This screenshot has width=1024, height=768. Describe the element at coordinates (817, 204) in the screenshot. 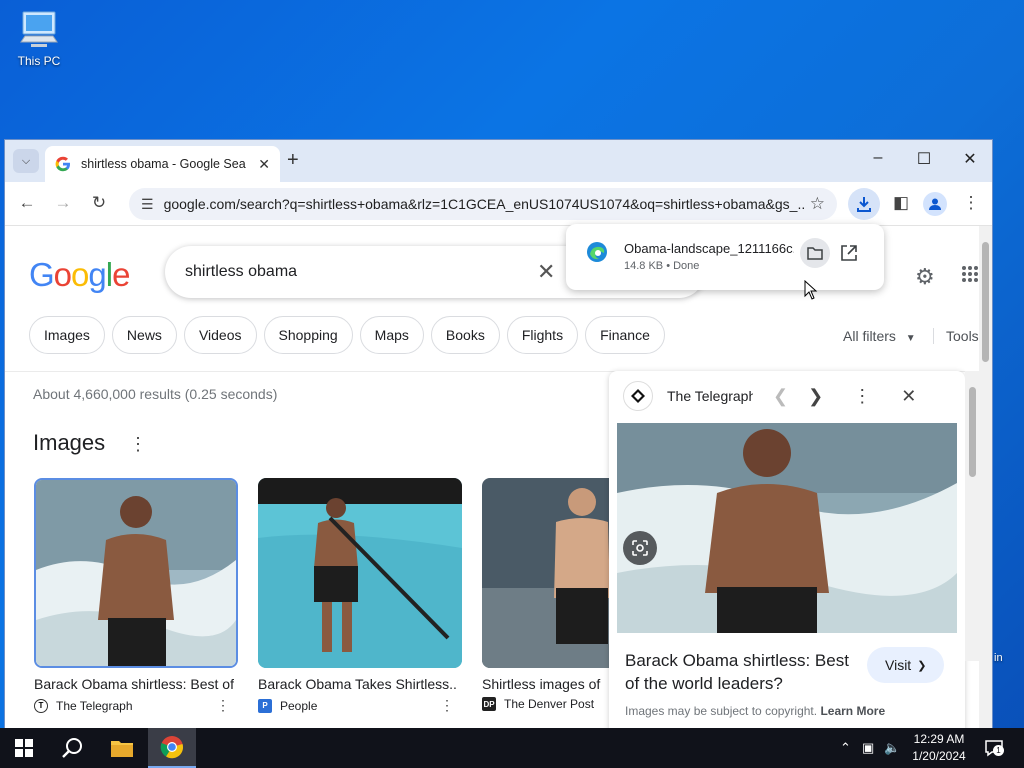

I see `bookmark-star-icon: ☆` at that location.